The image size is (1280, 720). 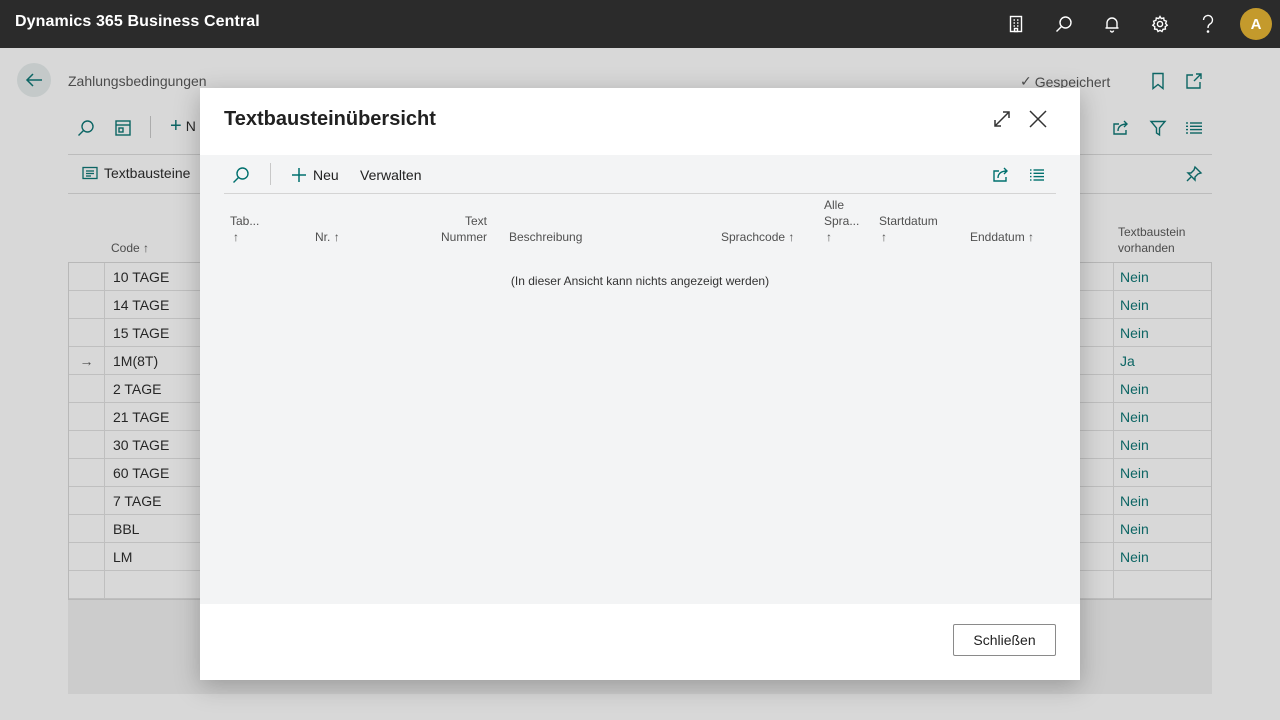 What do you see at coordinates (640, 642) in the screenshot?
I see `dialog-footer: Schließen` at bounding box center [640, 642].